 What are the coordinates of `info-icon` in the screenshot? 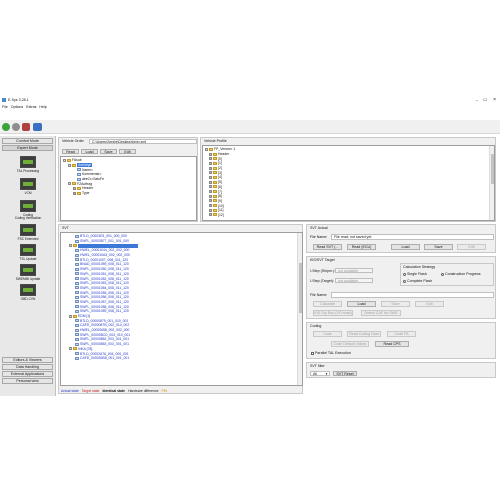 It's located at (37, 127).